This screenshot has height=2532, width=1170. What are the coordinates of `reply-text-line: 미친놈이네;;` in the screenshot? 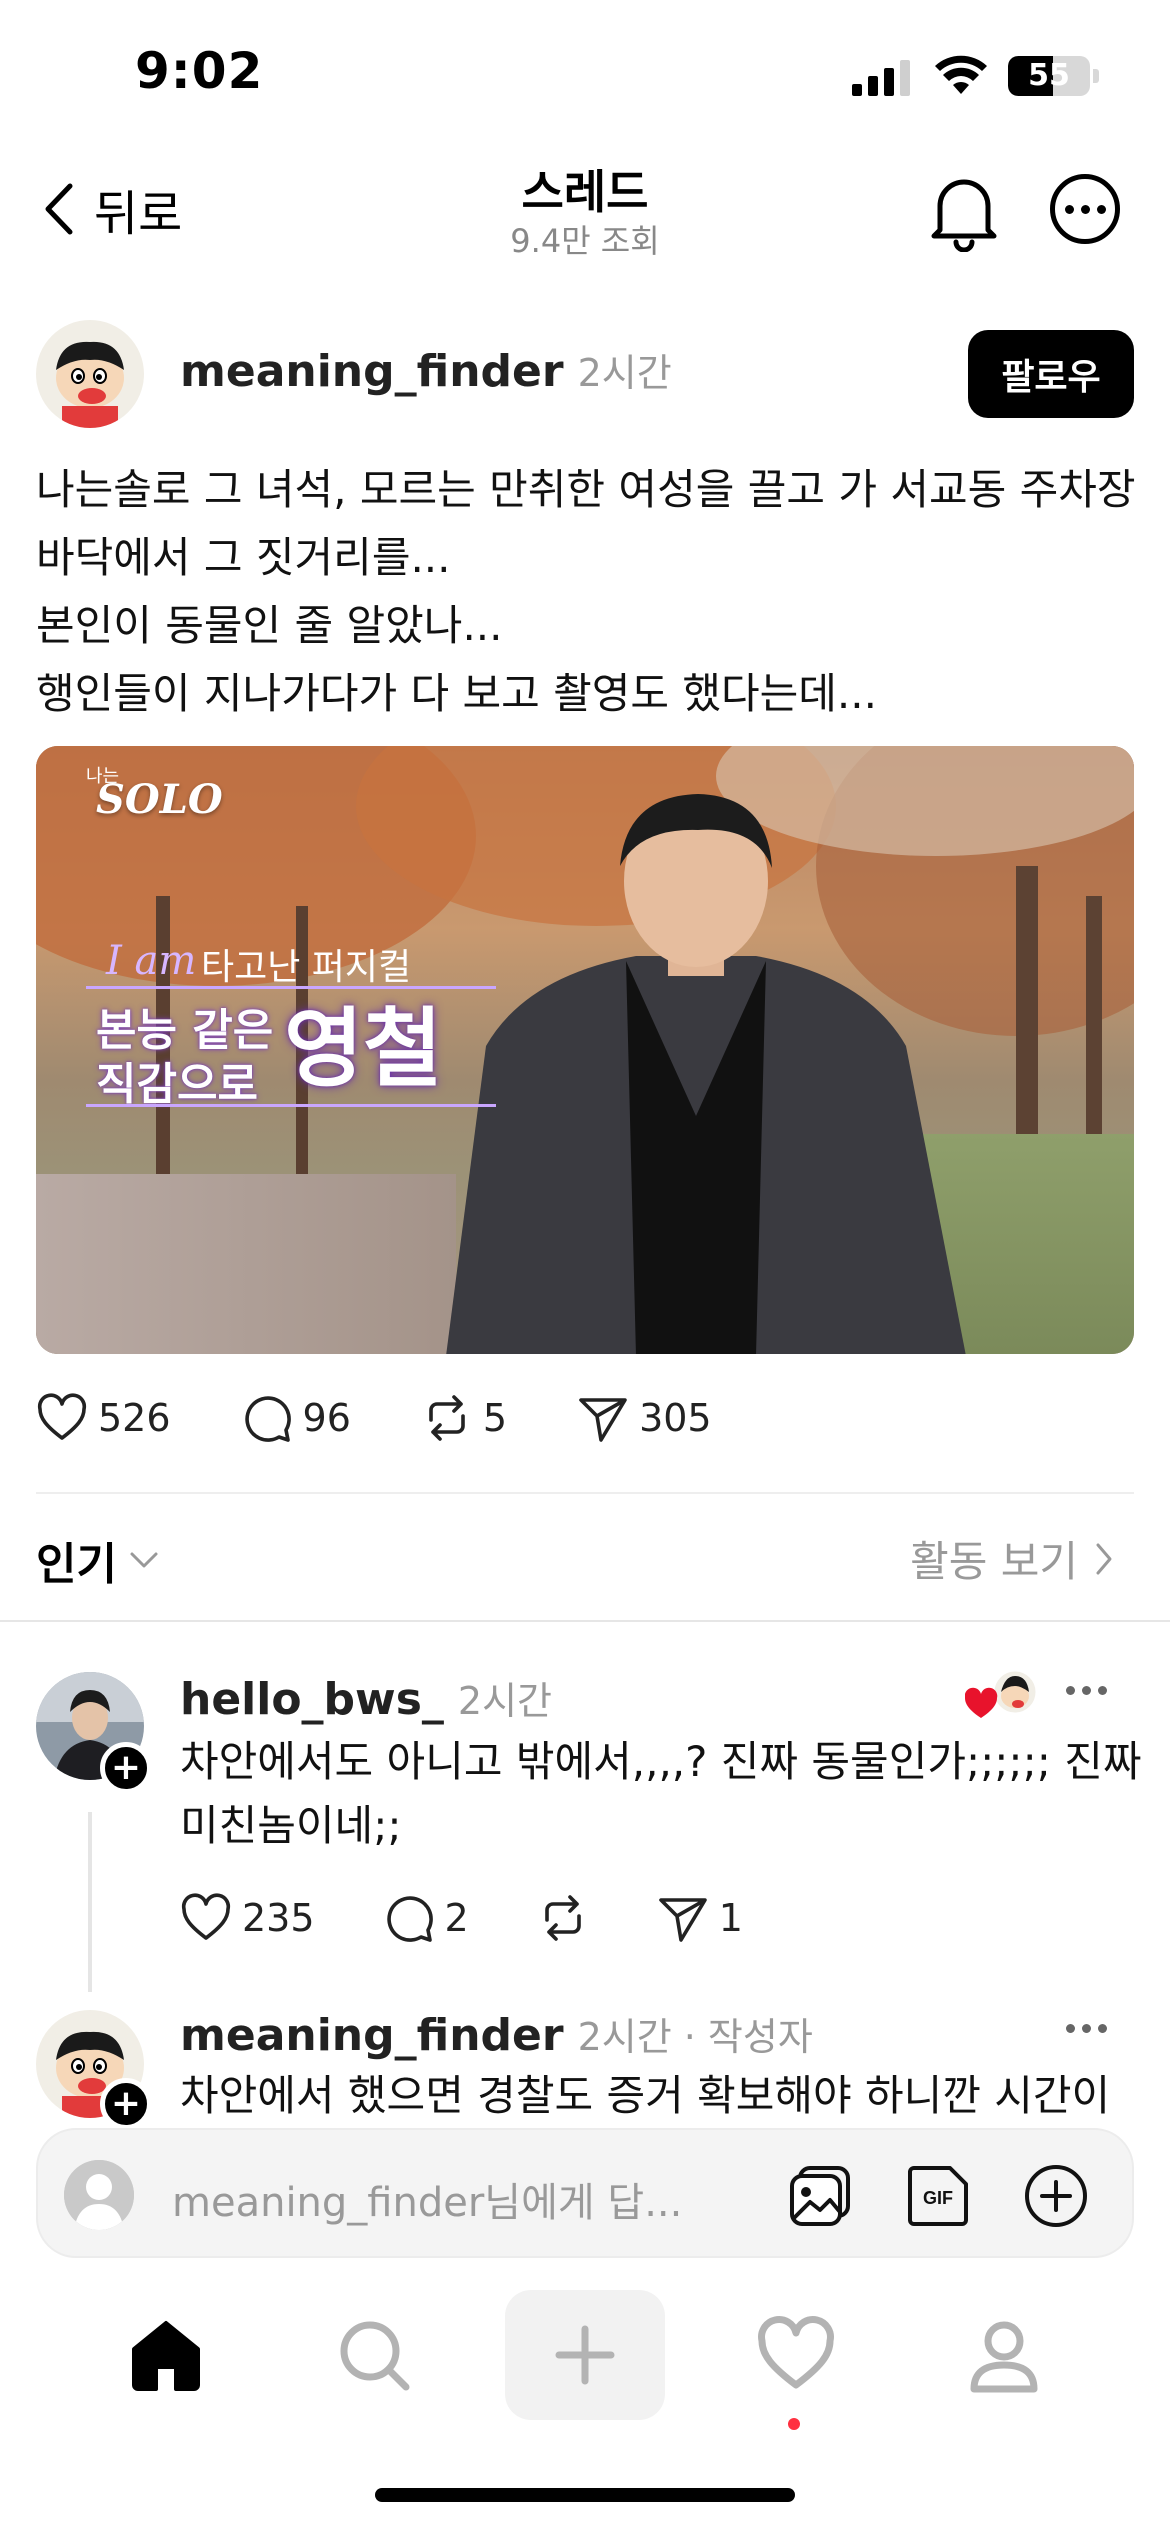 It's located at (291, 1825).